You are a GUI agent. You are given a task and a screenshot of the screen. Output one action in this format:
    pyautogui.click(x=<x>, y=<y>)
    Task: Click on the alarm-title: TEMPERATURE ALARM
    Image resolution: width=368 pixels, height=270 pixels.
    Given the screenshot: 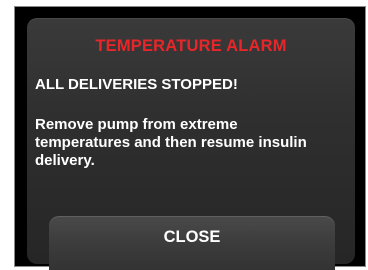 What is the action you would take?
    pyautogui.click(x=191, y=46)
    